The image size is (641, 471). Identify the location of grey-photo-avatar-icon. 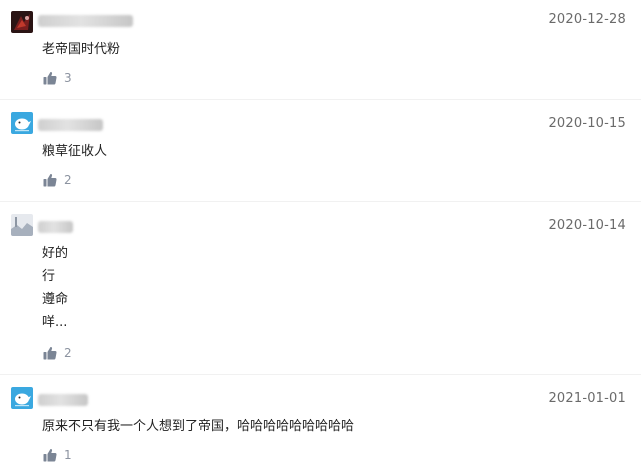
(22, 225).